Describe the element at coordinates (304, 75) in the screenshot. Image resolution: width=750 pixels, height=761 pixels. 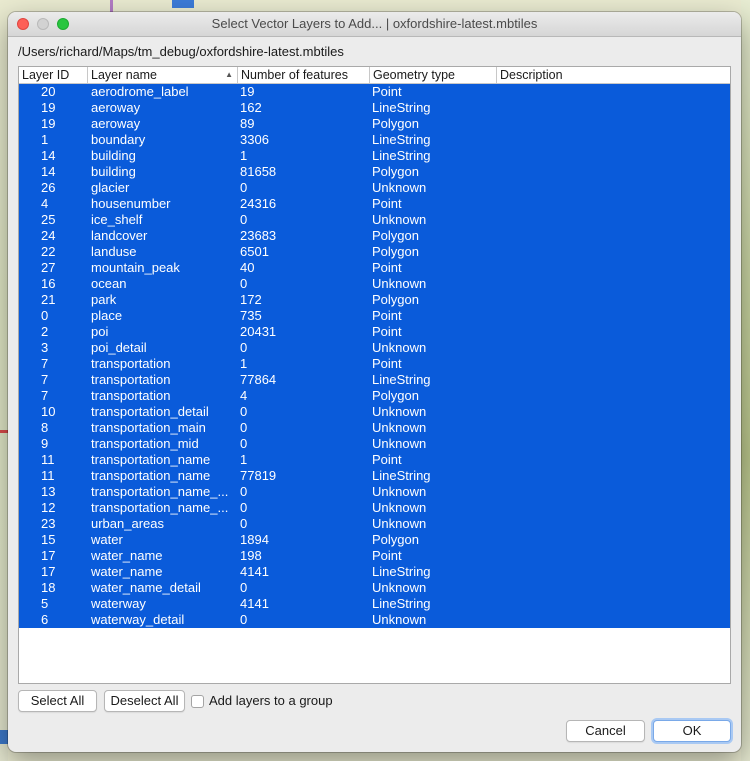
I see `column-header-feature-count: Number of features` at that location.